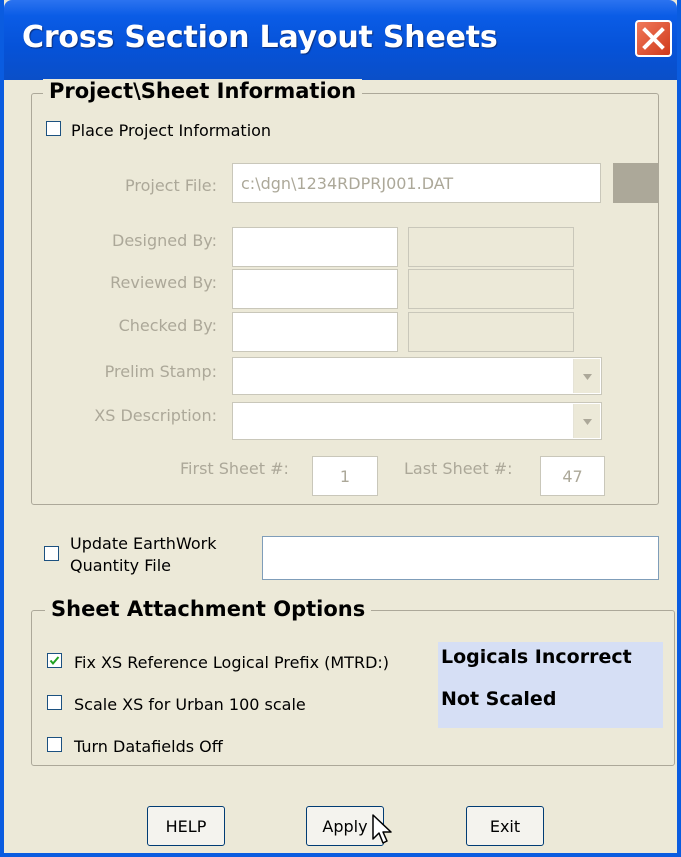 This screenshot has width=681, height=857. Describe the element at coordinates (550, 707) in the screenshot. I see `scale-status: Not Scaled` at that location.